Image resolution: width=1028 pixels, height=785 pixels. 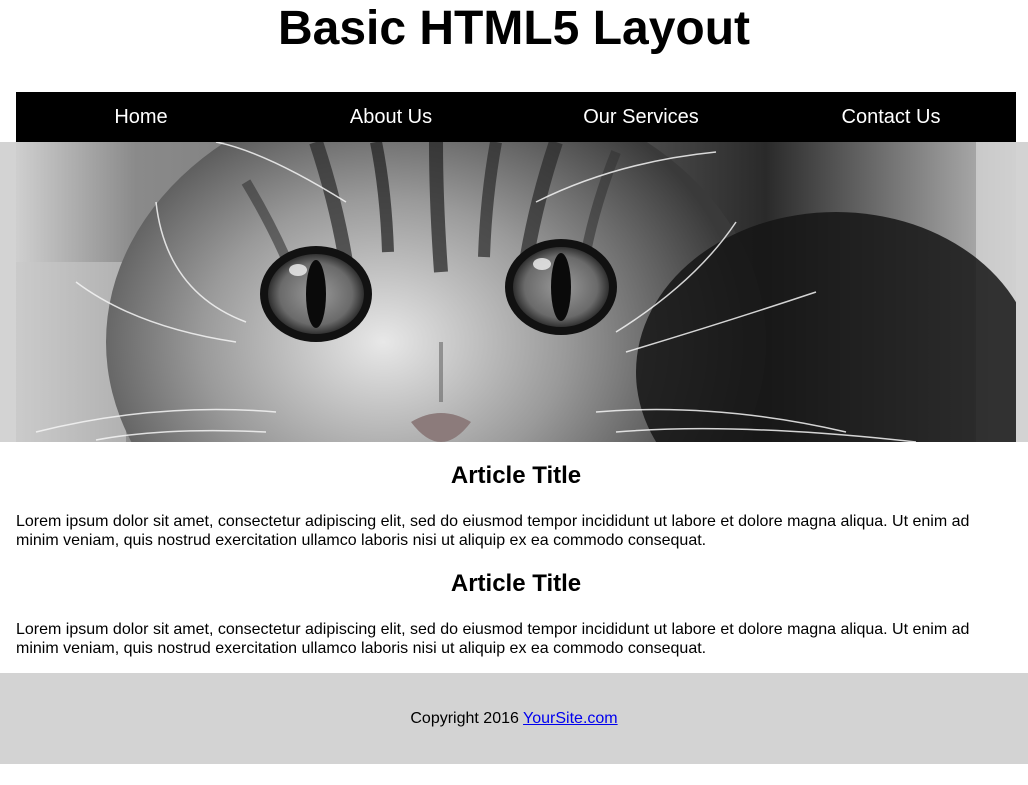 I want to click on main-nav: Home About Us Our Services Contact Us, so click(x=516, y=117).